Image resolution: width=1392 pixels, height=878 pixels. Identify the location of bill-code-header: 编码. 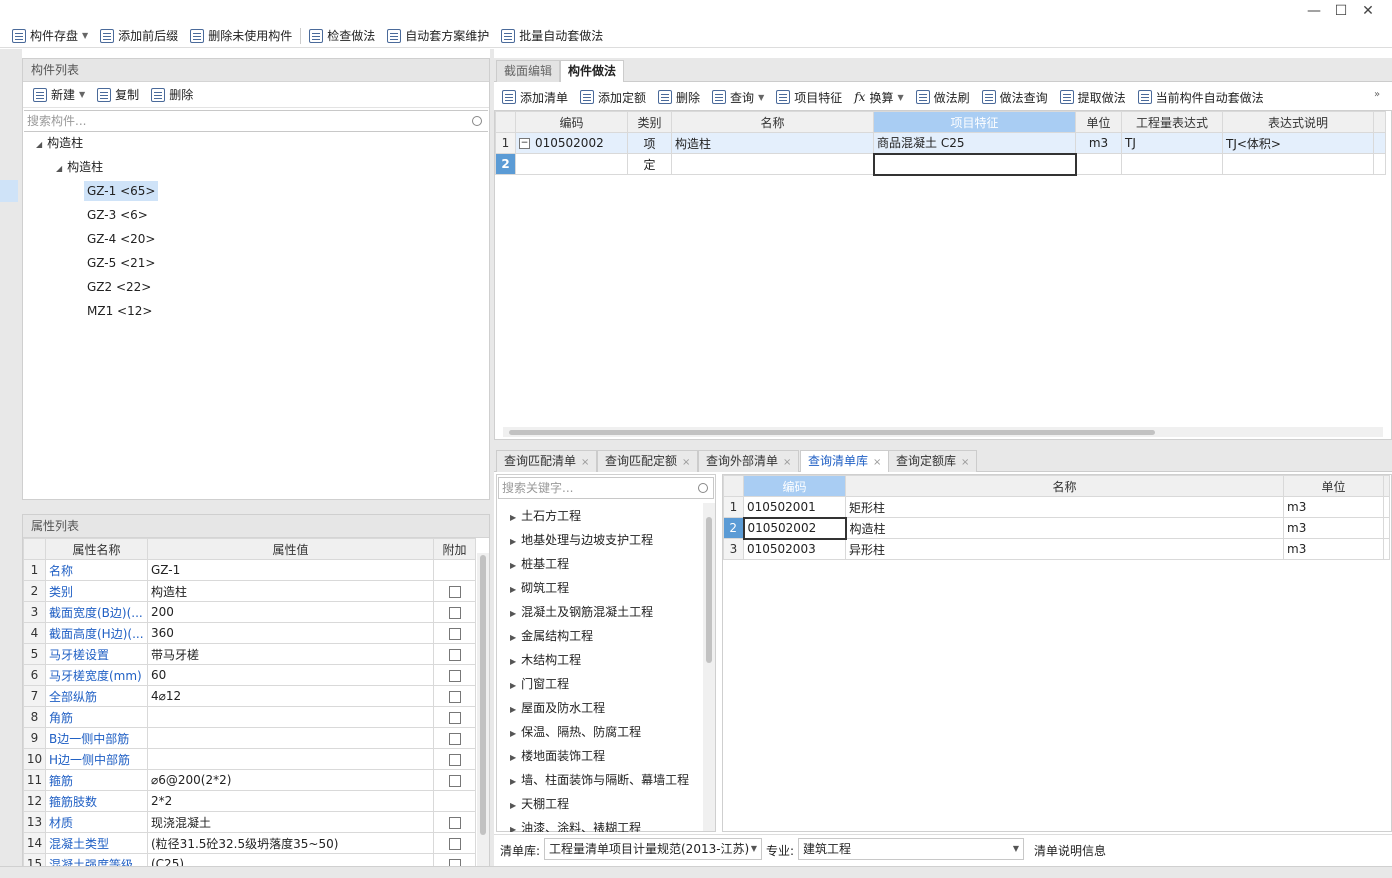
(794, 486).